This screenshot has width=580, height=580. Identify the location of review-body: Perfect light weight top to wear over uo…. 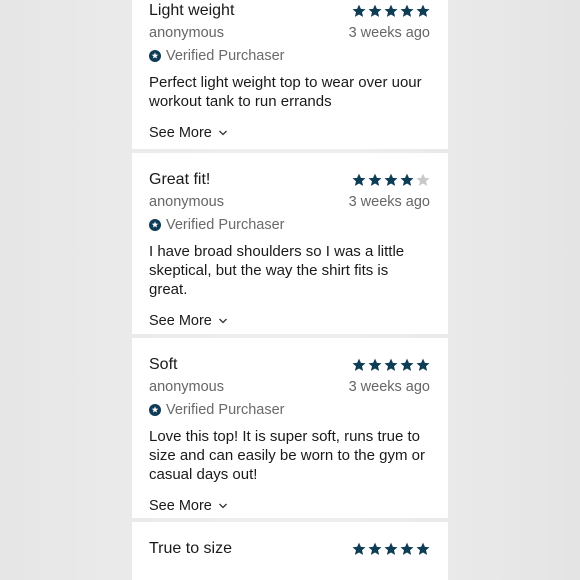
(285, 92).